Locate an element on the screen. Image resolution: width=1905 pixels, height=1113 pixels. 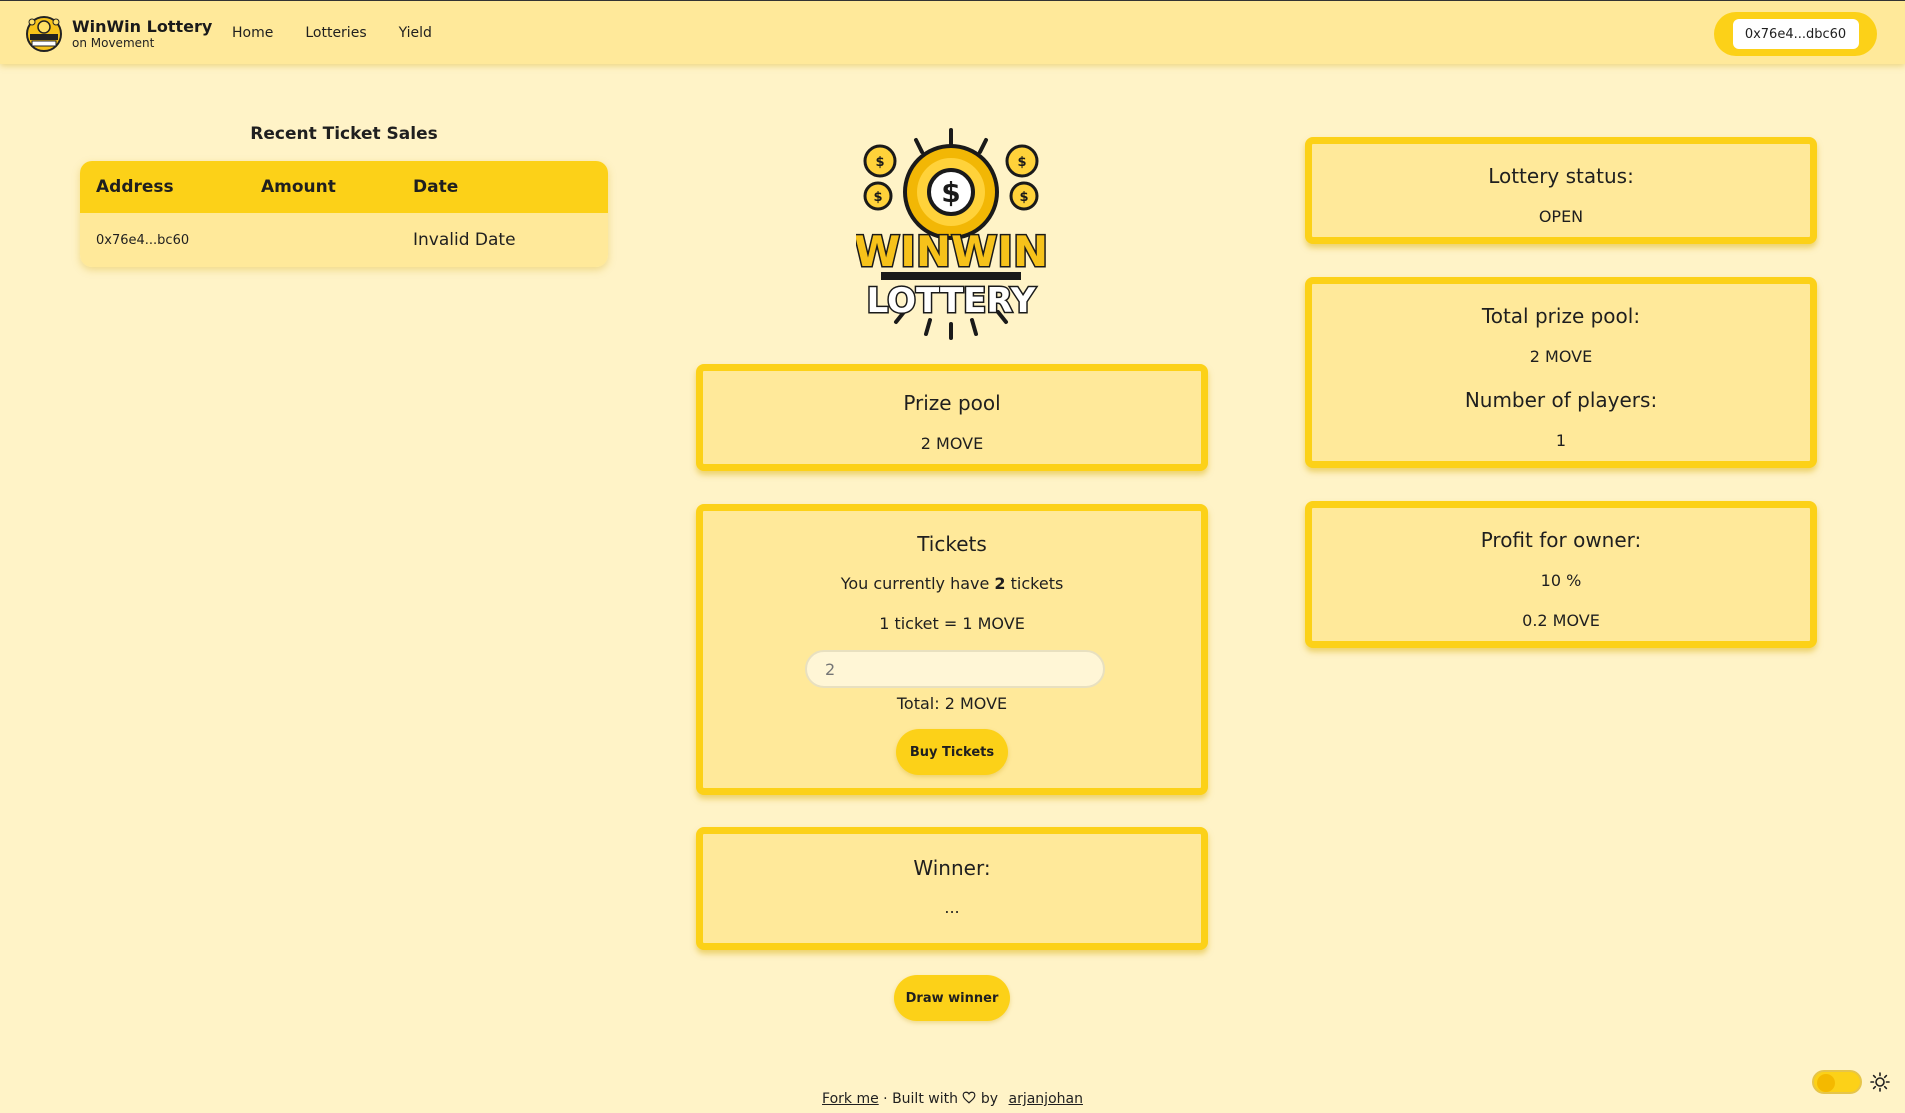
tickets-owned-count: 2 is located at coordinates (1000, 583).